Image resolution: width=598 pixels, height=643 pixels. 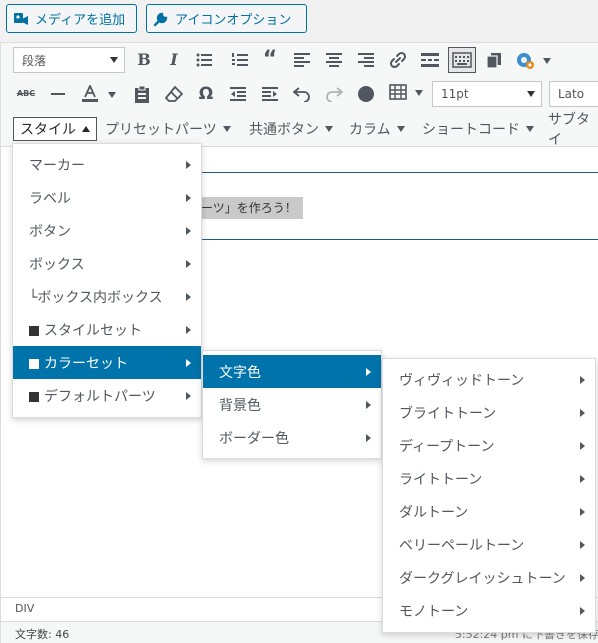 What do you see at coordinates (462, 380) in the screenshot?
I see `text-color-item-text: ヴィヴィッドトーン` at bounding box center [462, 380].